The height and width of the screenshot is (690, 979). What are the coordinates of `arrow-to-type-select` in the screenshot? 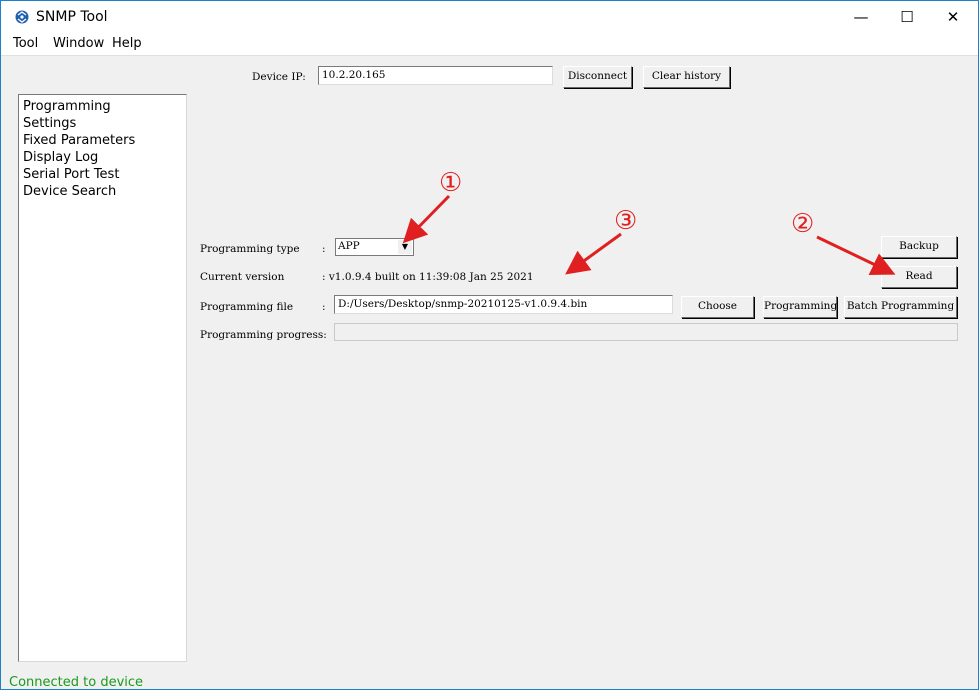 It's located at (426, 219).